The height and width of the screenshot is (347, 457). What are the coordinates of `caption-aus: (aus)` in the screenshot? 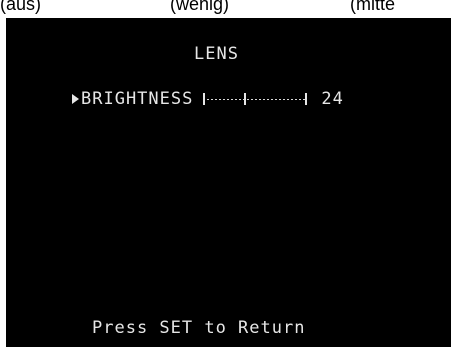 It's located at (21, 7).